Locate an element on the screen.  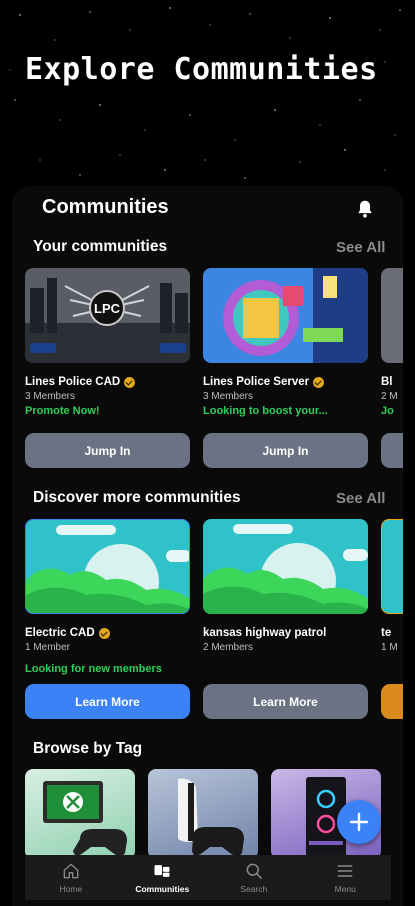
nav-item-label: Communities is located at coordinates (162, 889).